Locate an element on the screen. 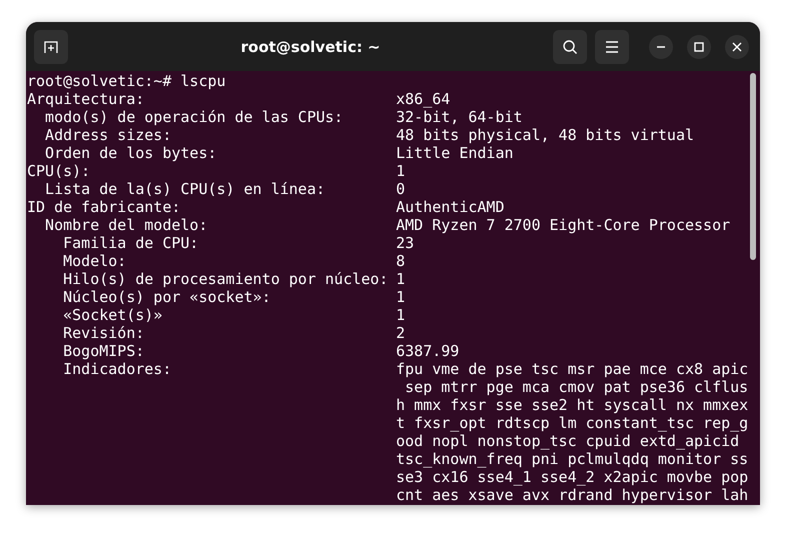  field-value: Little Endian is located at coordinates (455, 153).